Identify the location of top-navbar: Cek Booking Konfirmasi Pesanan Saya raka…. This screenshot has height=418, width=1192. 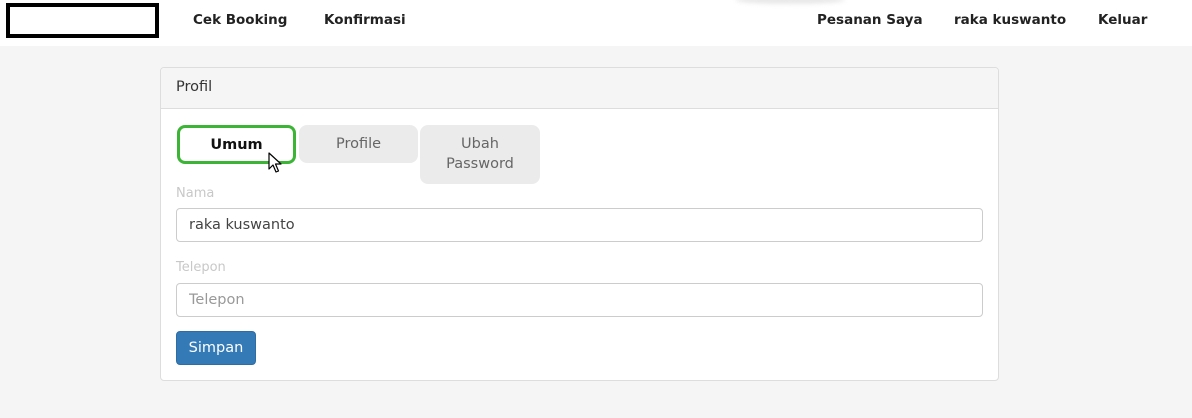
(596, 23).